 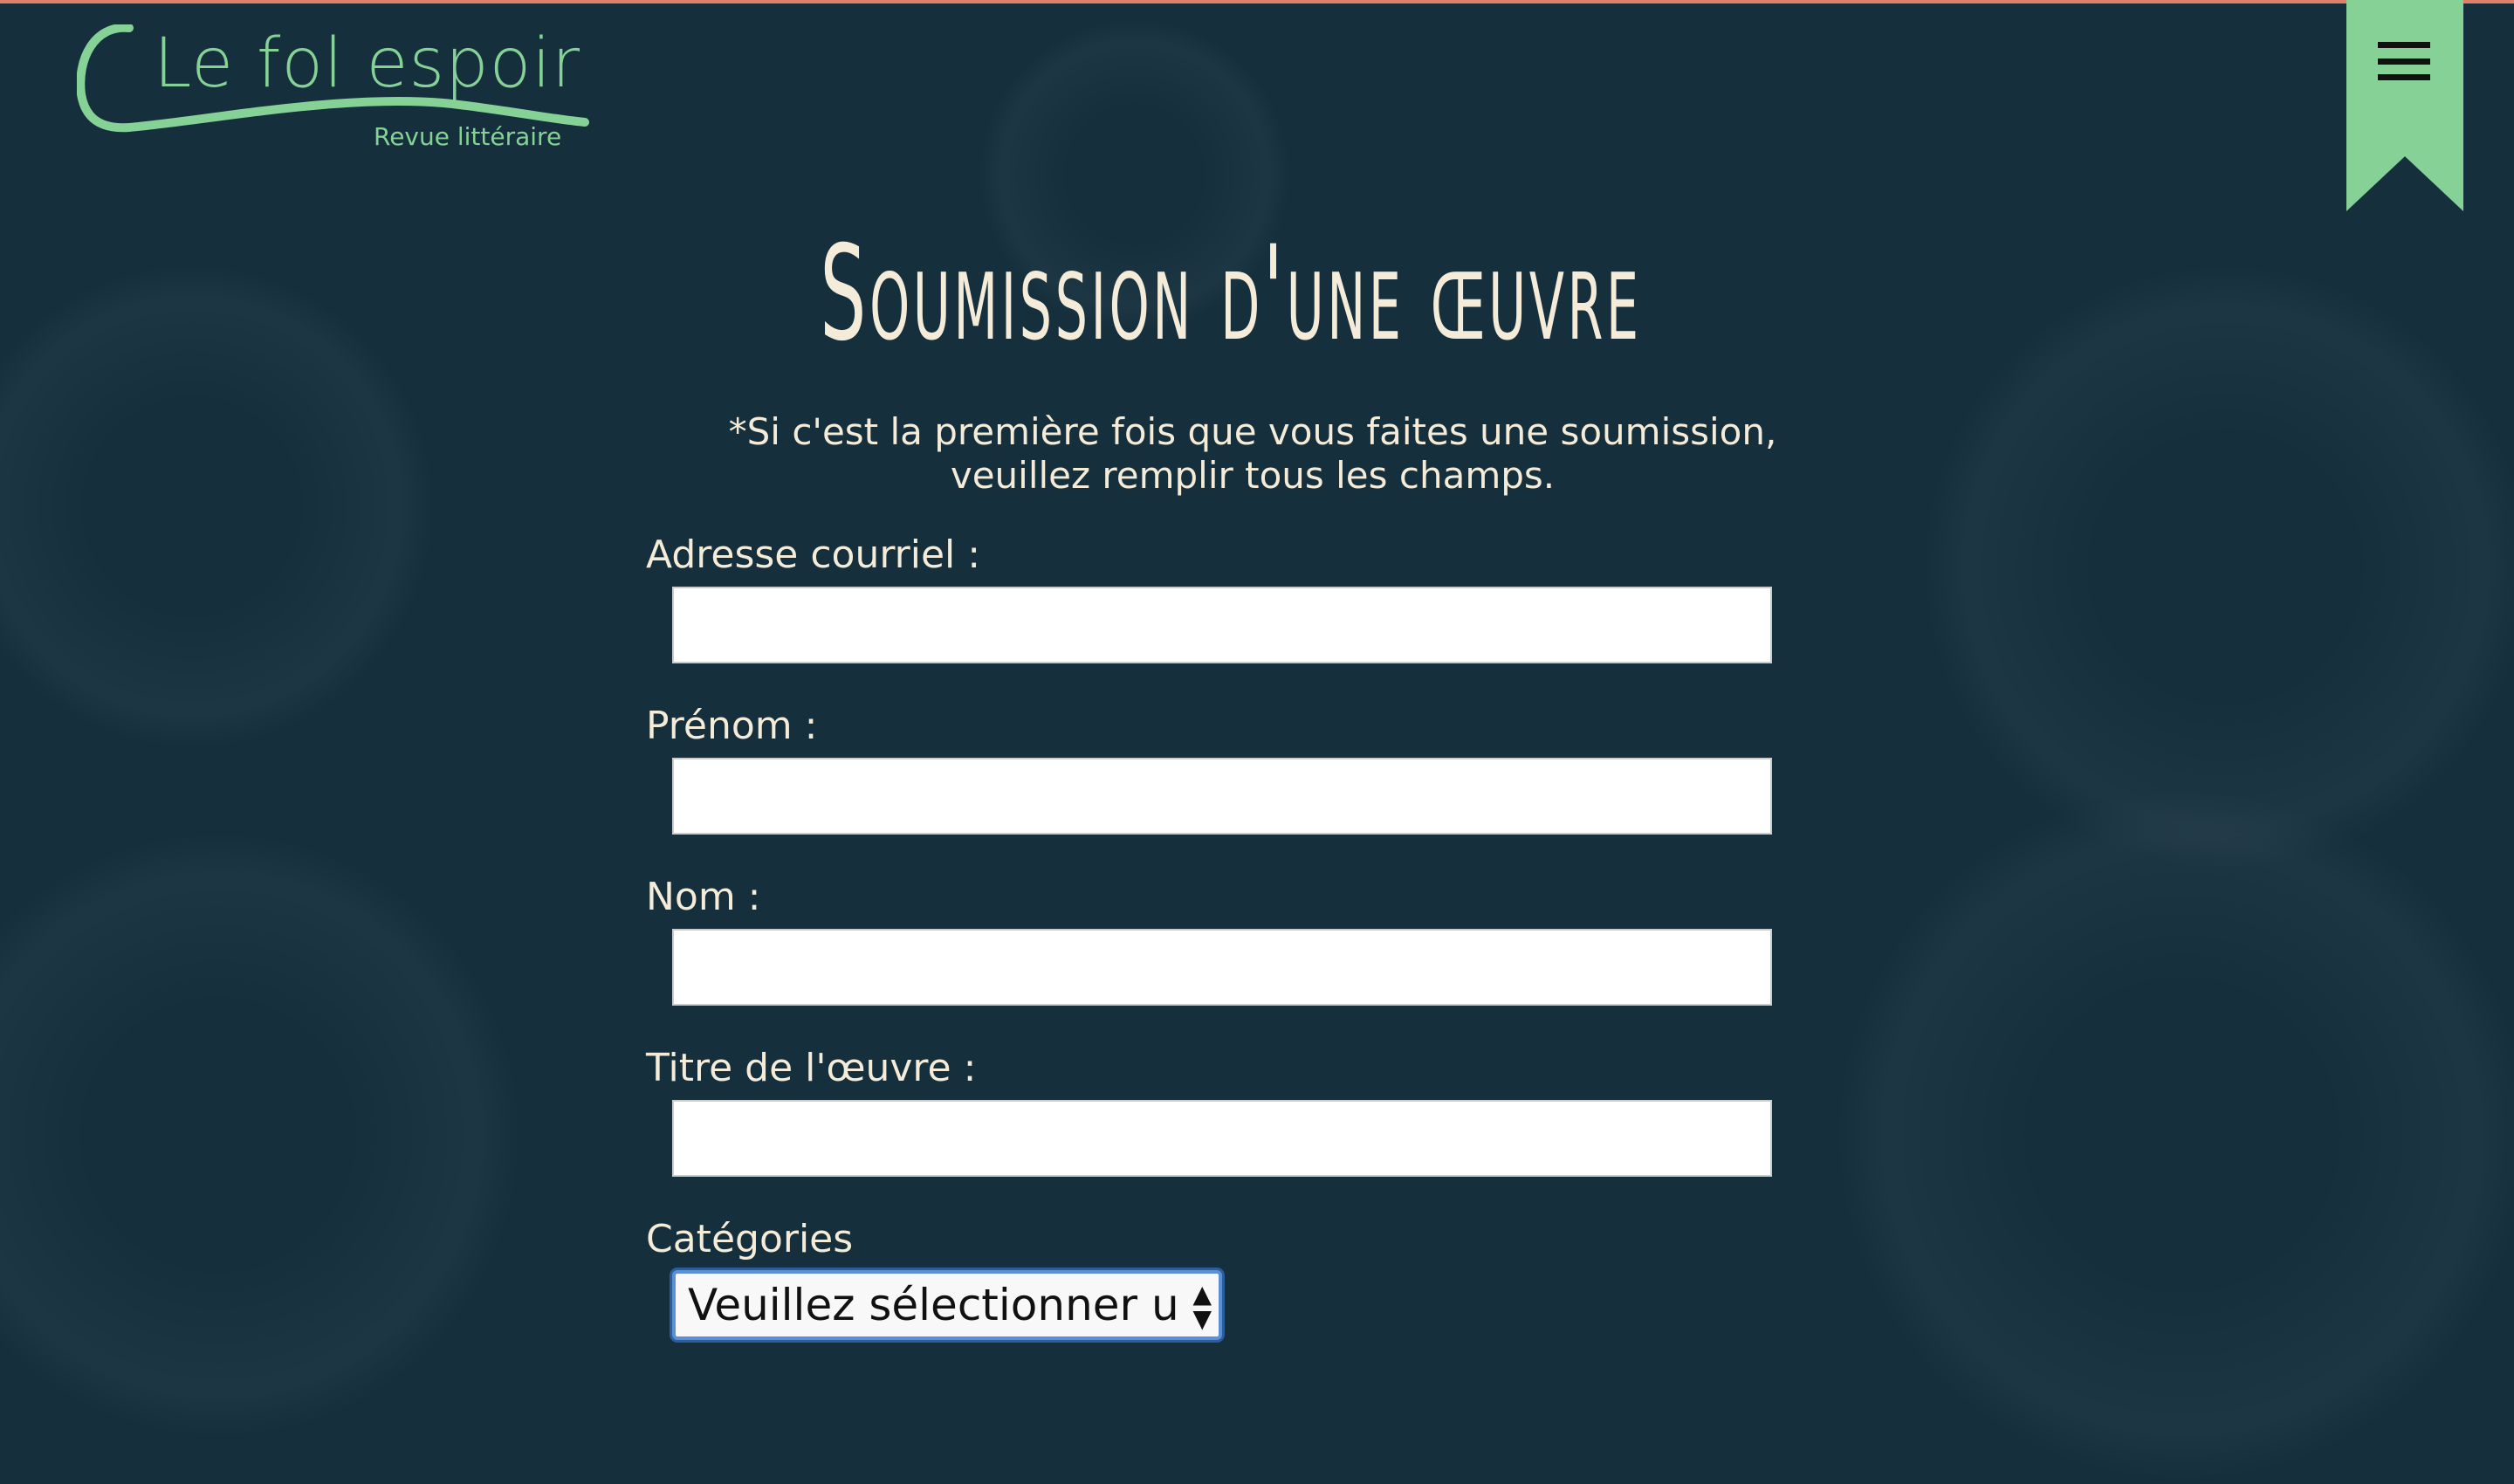 I want to click on top-border, so click(x=1257, y=1).